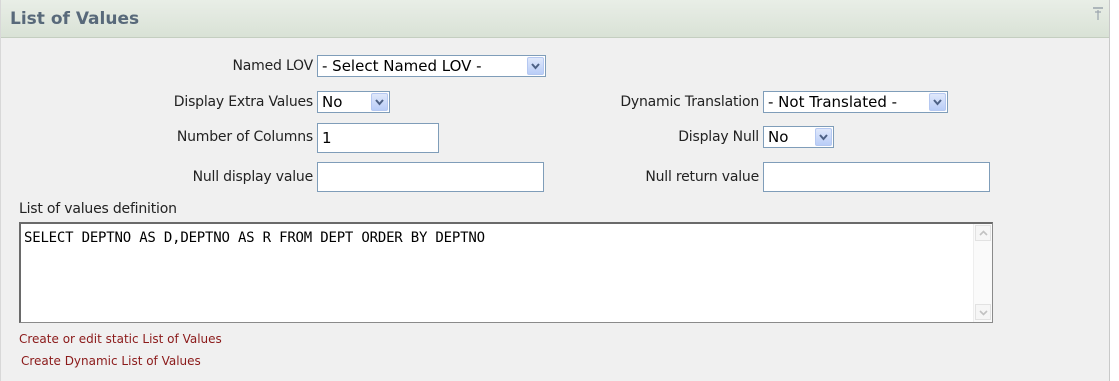 Image resolution: width=1119 pixels, height=381 pixels. Describe the element at coordinates (402, 66) in the screenshot. I see `named-lov-value: - Select Named LOV -` at that location.